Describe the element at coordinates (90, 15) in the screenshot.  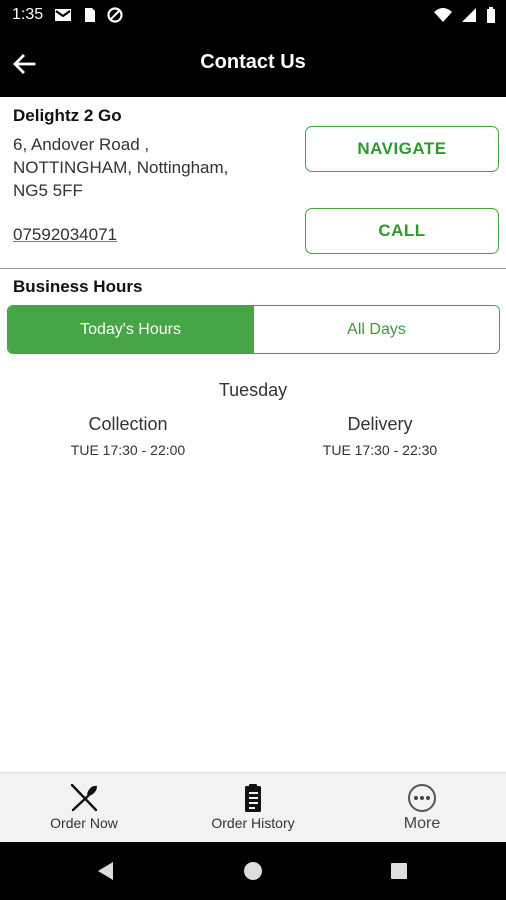
I see `sim-icon` at that location.